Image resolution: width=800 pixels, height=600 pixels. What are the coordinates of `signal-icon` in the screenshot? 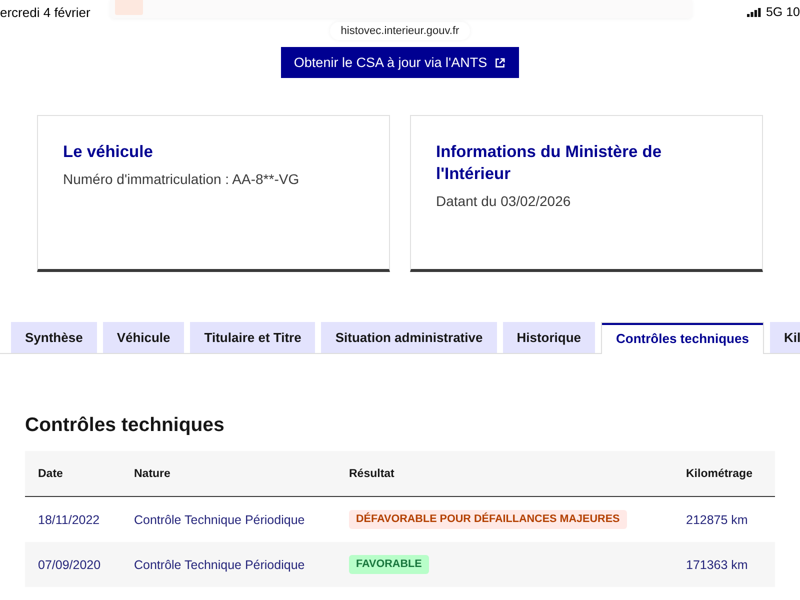 It's located at (753, 12).